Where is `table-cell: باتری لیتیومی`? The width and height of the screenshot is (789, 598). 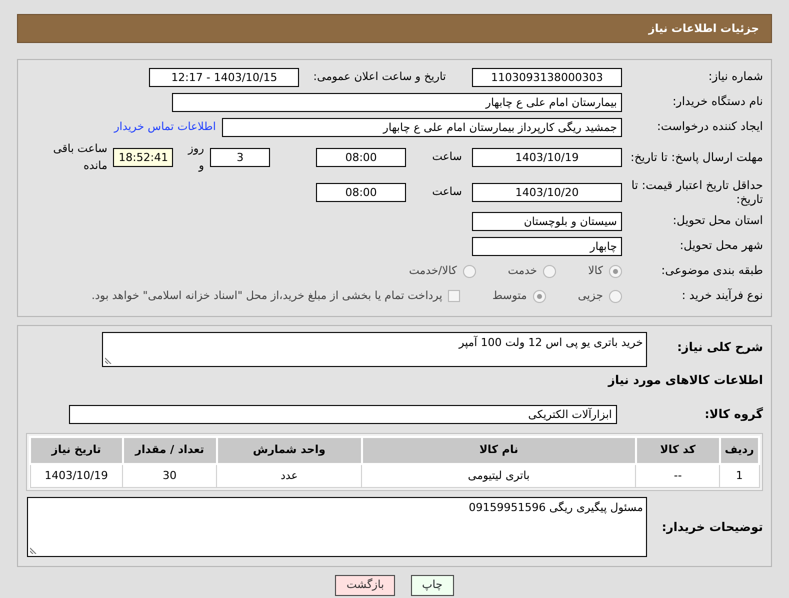 table-cell: باتری لیتیومی is located at coordinates (499, 476).